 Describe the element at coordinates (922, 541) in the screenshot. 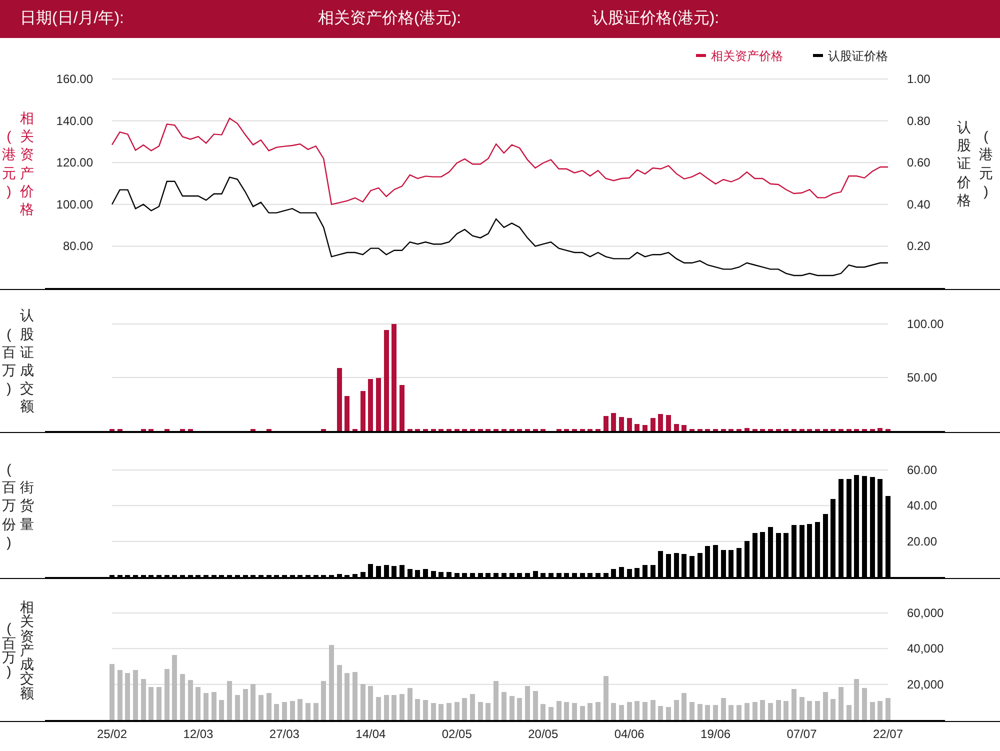

I see `axis-tick-label: 20.00` at that location.